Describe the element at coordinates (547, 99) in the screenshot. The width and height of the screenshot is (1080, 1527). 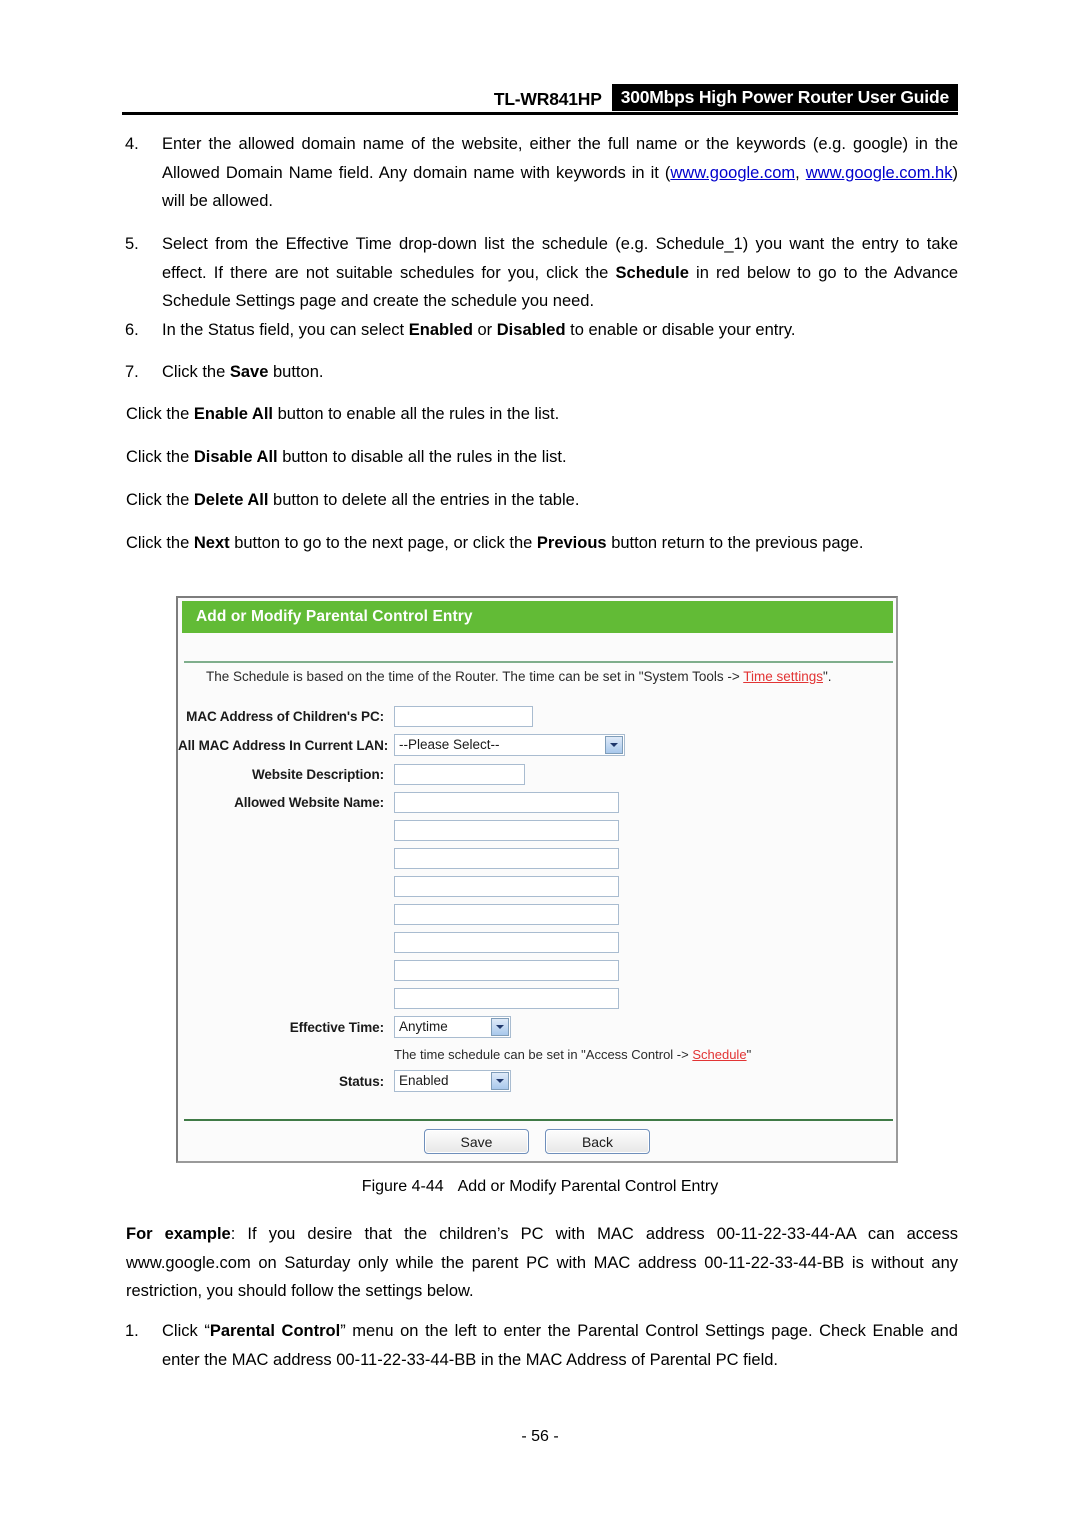
I see `header-model: TL-WR841HP` at that location.